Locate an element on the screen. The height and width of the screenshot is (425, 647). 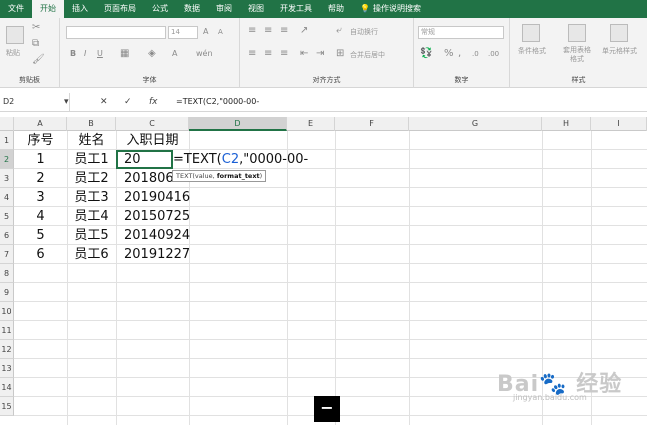
cell-c6: 20140924 is located at coordinates (157, 235).